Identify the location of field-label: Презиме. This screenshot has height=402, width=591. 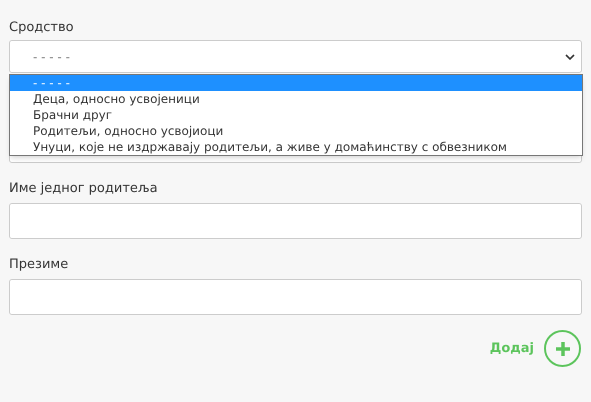
(39, 265).